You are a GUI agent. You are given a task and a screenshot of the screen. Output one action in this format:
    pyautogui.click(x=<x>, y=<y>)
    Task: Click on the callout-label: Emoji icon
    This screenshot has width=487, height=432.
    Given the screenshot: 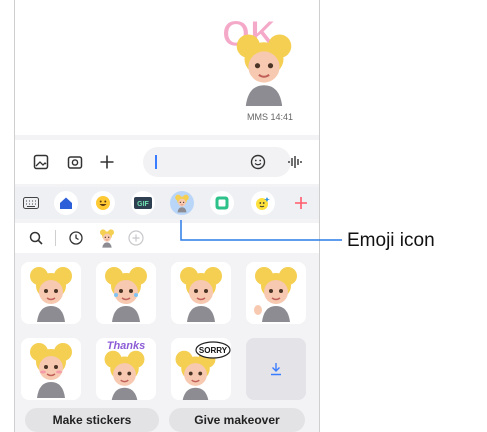 What is the action you would take?
    pyautogui.click(x=391, y=240)
    